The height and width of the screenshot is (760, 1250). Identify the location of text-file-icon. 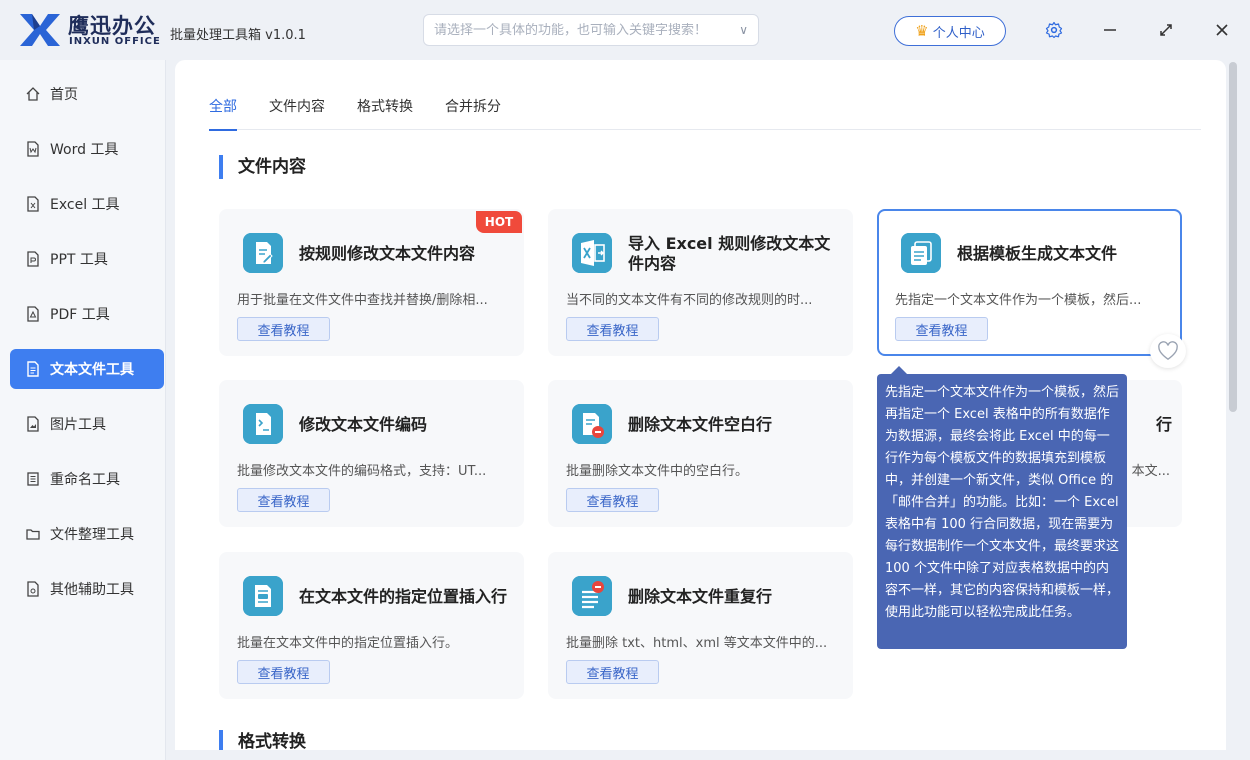
(33, 369).